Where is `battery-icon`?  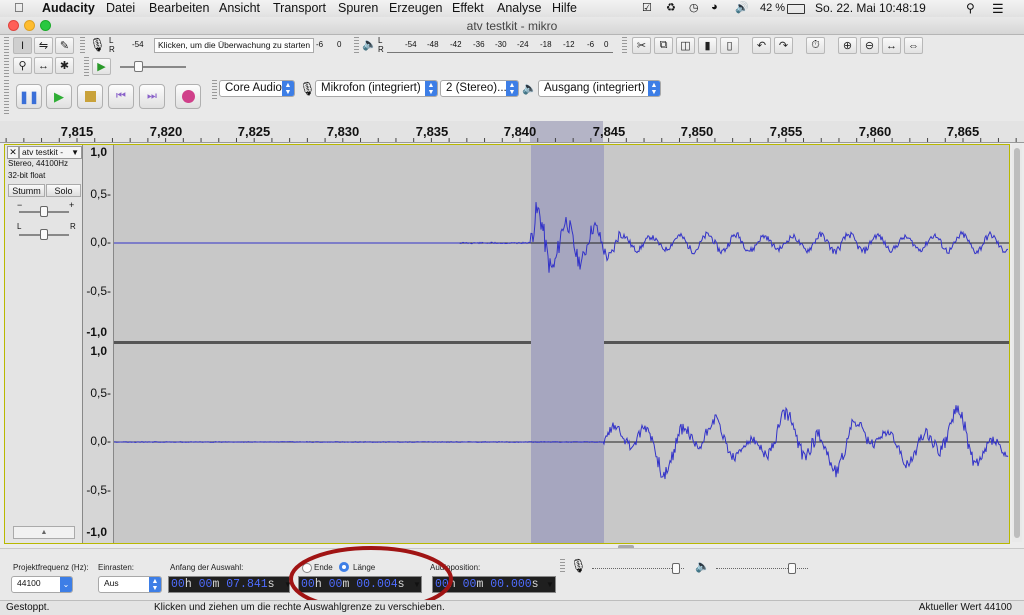 battery-icon is located at coordinates (796, 9).